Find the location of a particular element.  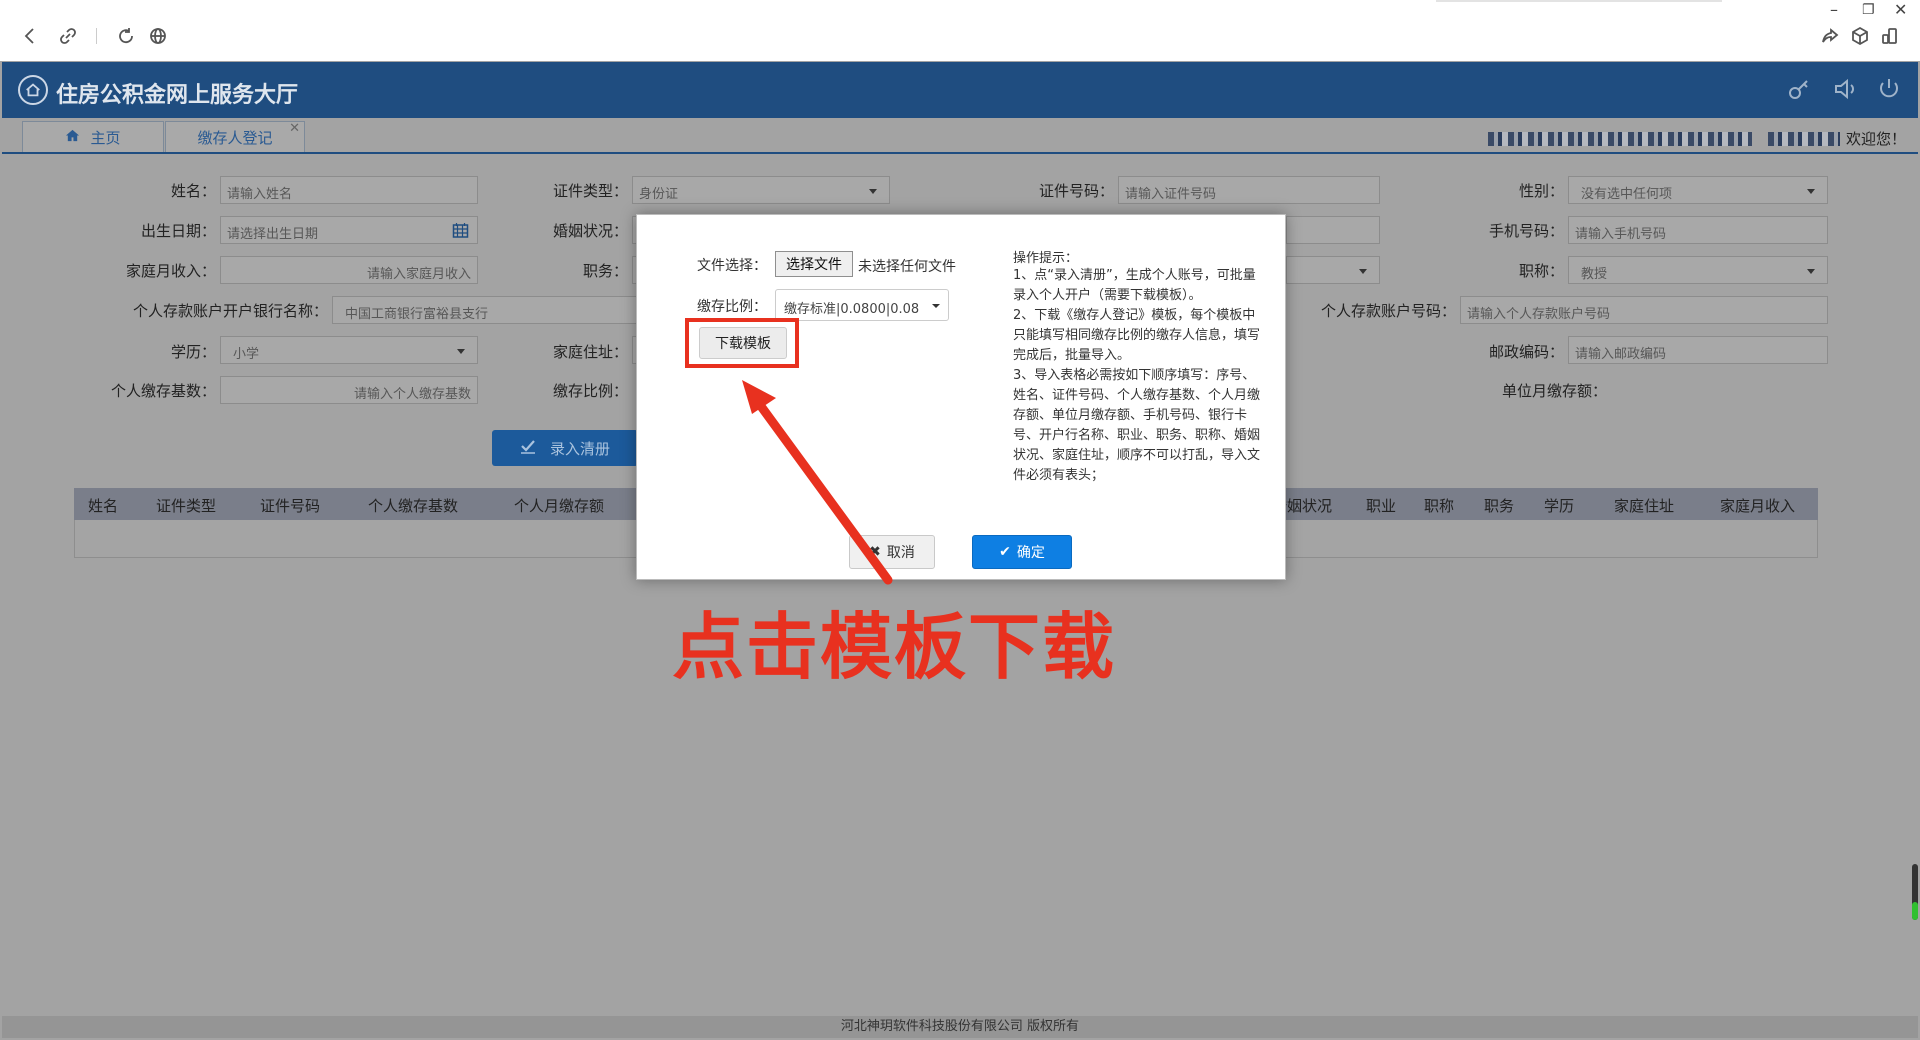

title-select: 教授 is located at coordinates (1698, 270).